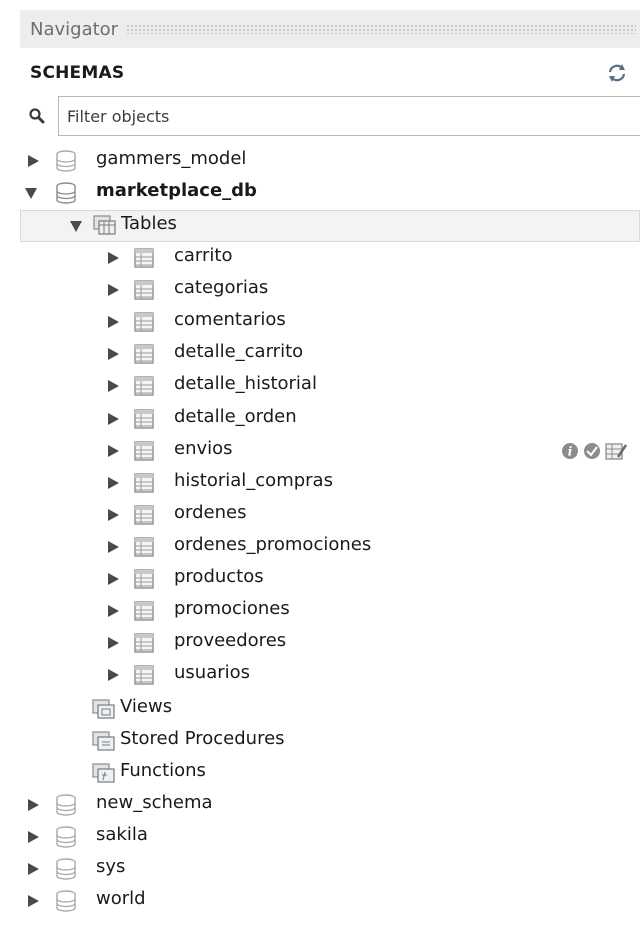 The width and height of the screenshot is (640, 925). I want to click on info-icon: i, so click(570, 451).